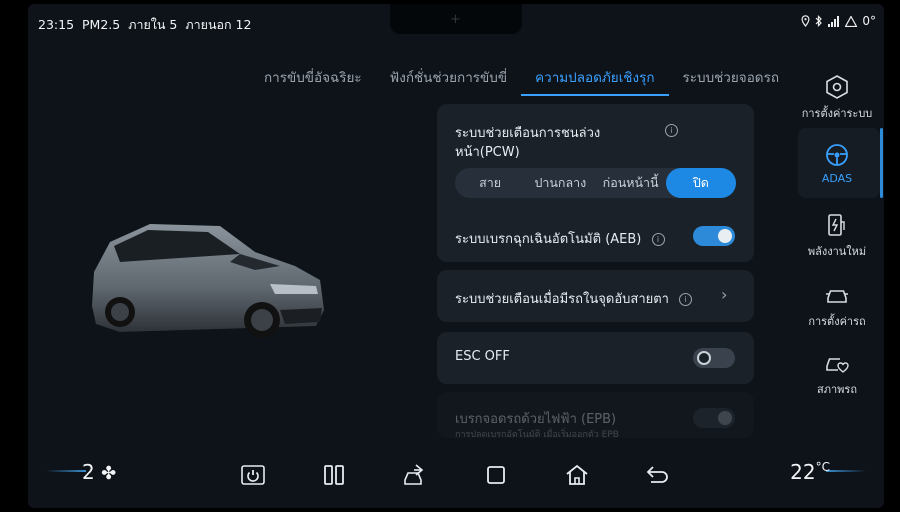 The image size is (900, 512). Describe the element at coordinates (686, 299) in the screenshot. I see `bsd-info-icon: i` at that location.